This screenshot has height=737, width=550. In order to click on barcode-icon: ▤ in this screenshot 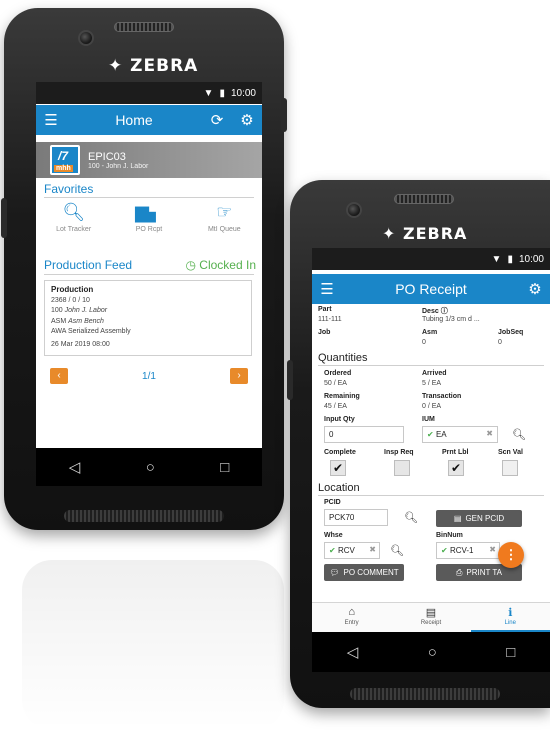, I will do `click(457, 518)`.